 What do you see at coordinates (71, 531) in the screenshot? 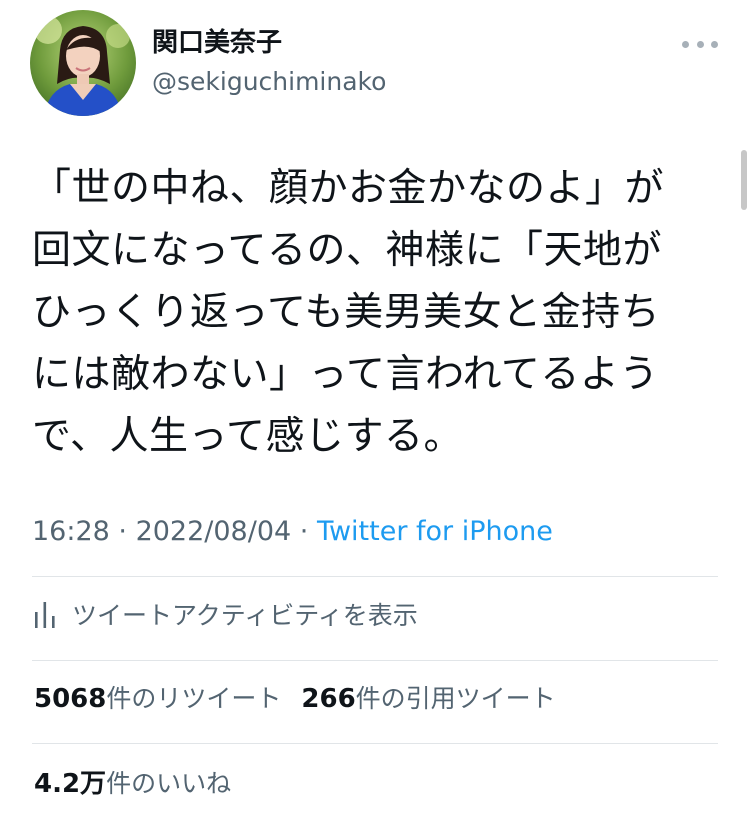
I see `tweet-time: 16:28` at bounding box center [71, 531].